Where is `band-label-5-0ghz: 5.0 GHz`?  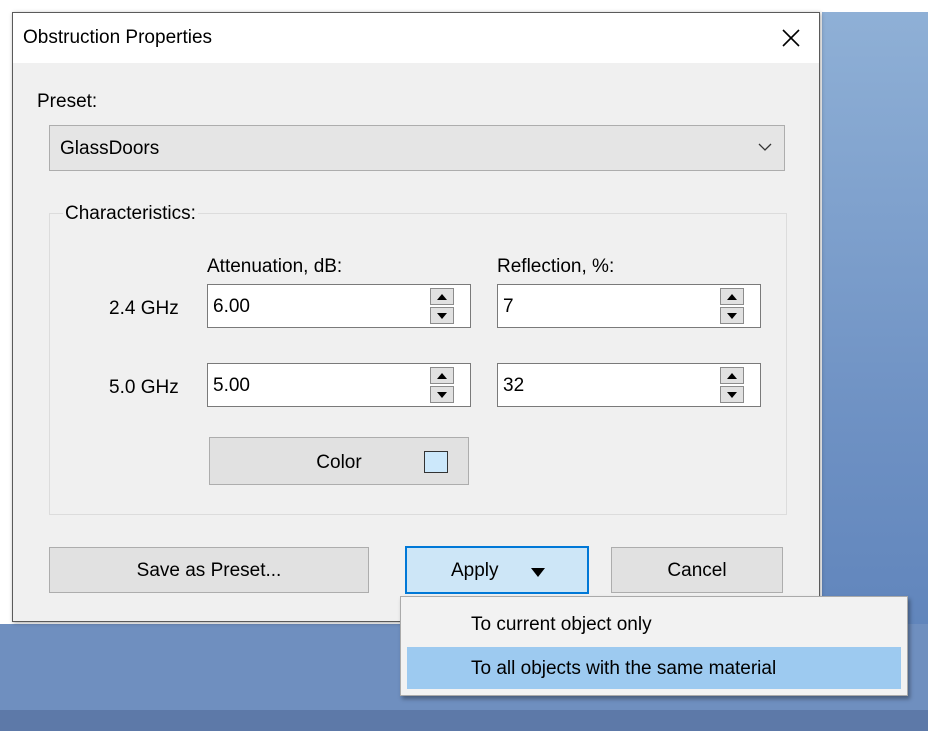 band-label-5-0ghz: 5.0 GHz is located at coordinates (144, 387).